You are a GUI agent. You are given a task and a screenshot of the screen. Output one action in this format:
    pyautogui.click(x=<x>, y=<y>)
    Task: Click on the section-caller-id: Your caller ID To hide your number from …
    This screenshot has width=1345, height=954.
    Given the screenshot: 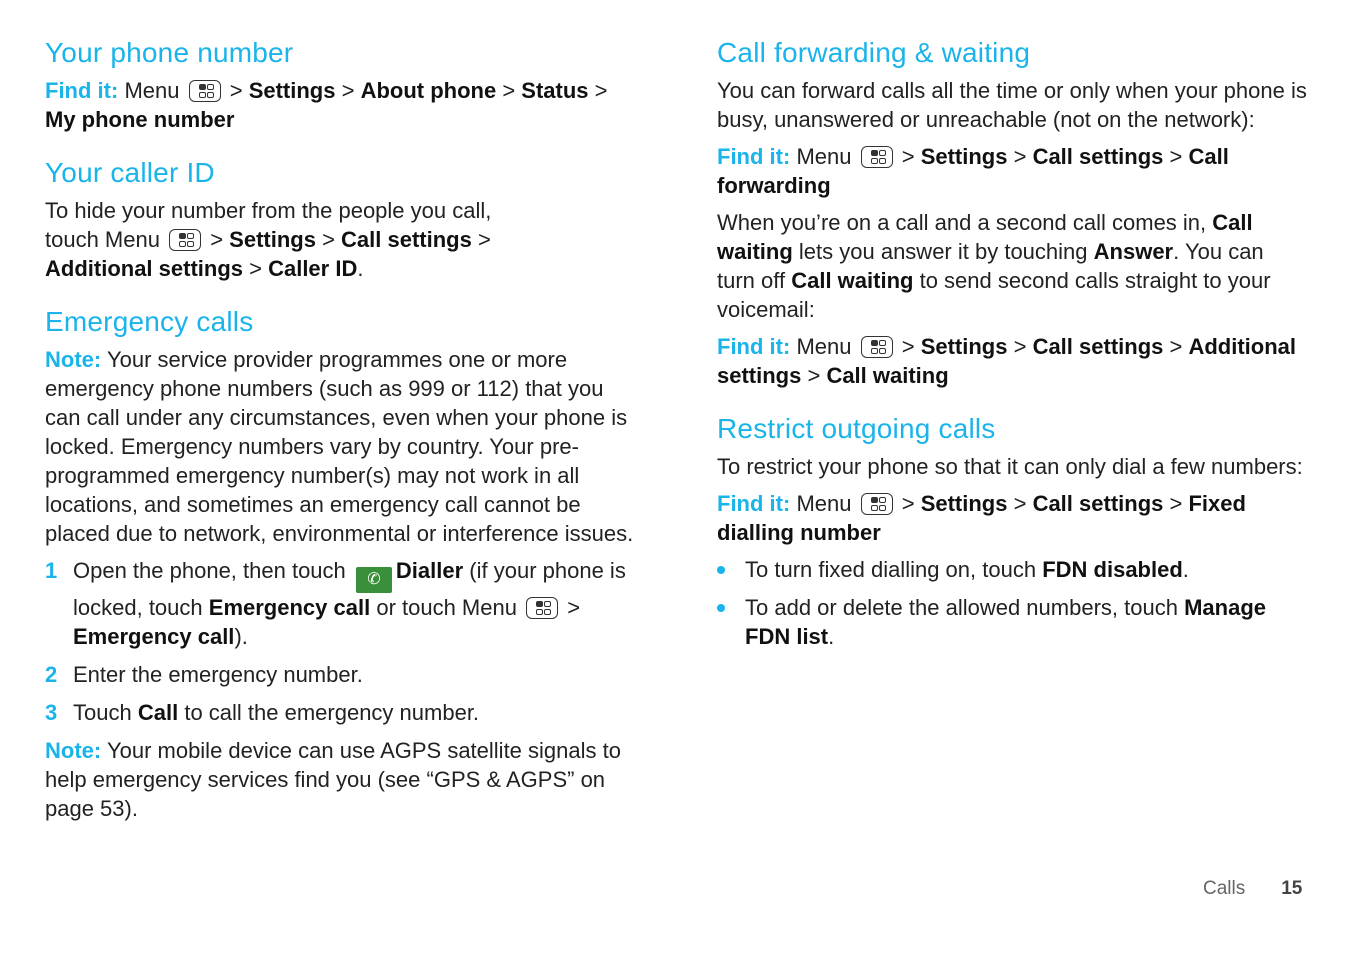 What is the action you would take?
    pyautogui.click(x=340, y=219)
    